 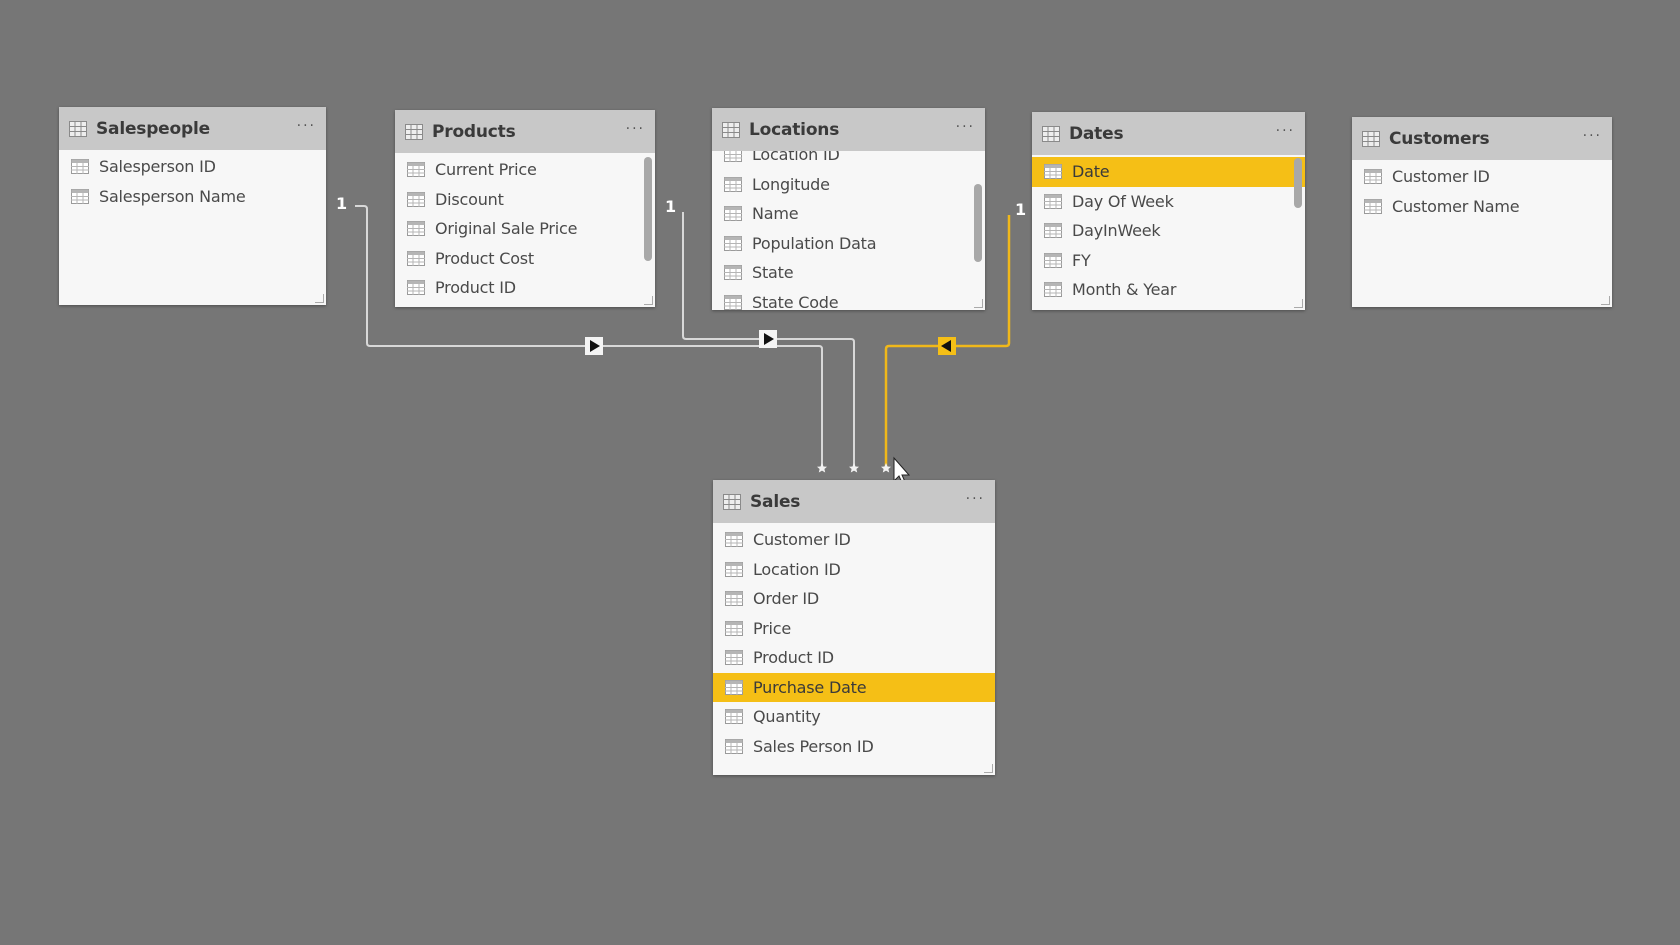 I want to click on table-header: Sales ···, so click(x=854, y=501).